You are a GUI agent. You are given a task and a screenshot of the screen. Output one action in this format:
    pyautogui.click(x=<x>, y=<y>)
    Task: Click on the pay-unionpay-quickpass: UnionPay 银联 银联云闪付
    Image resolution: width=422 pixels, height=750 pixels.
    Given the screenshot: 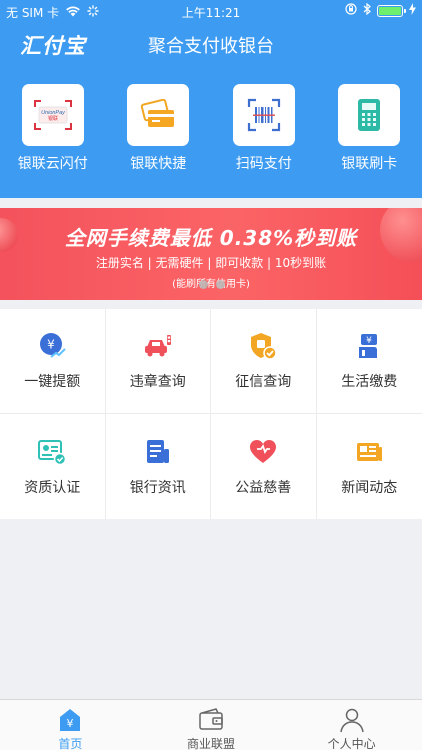 What is the action you would take?
    pyautogui.click(x=53, y=129)
    